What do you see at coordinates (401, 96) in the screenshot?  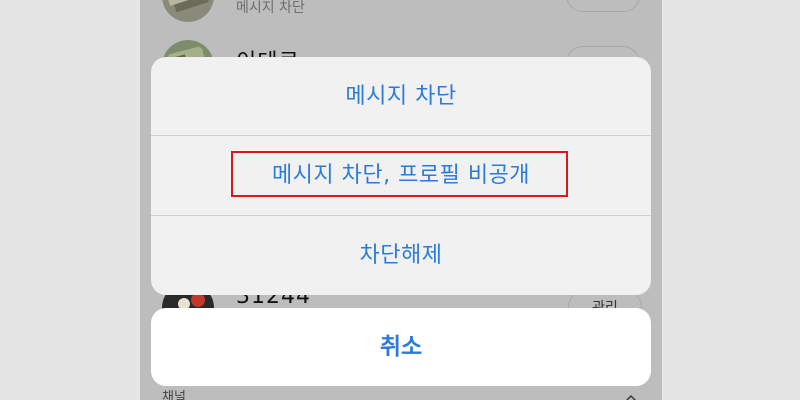 I see `block-messages-button: 메시지 차단` at bounding box center [401, 96].